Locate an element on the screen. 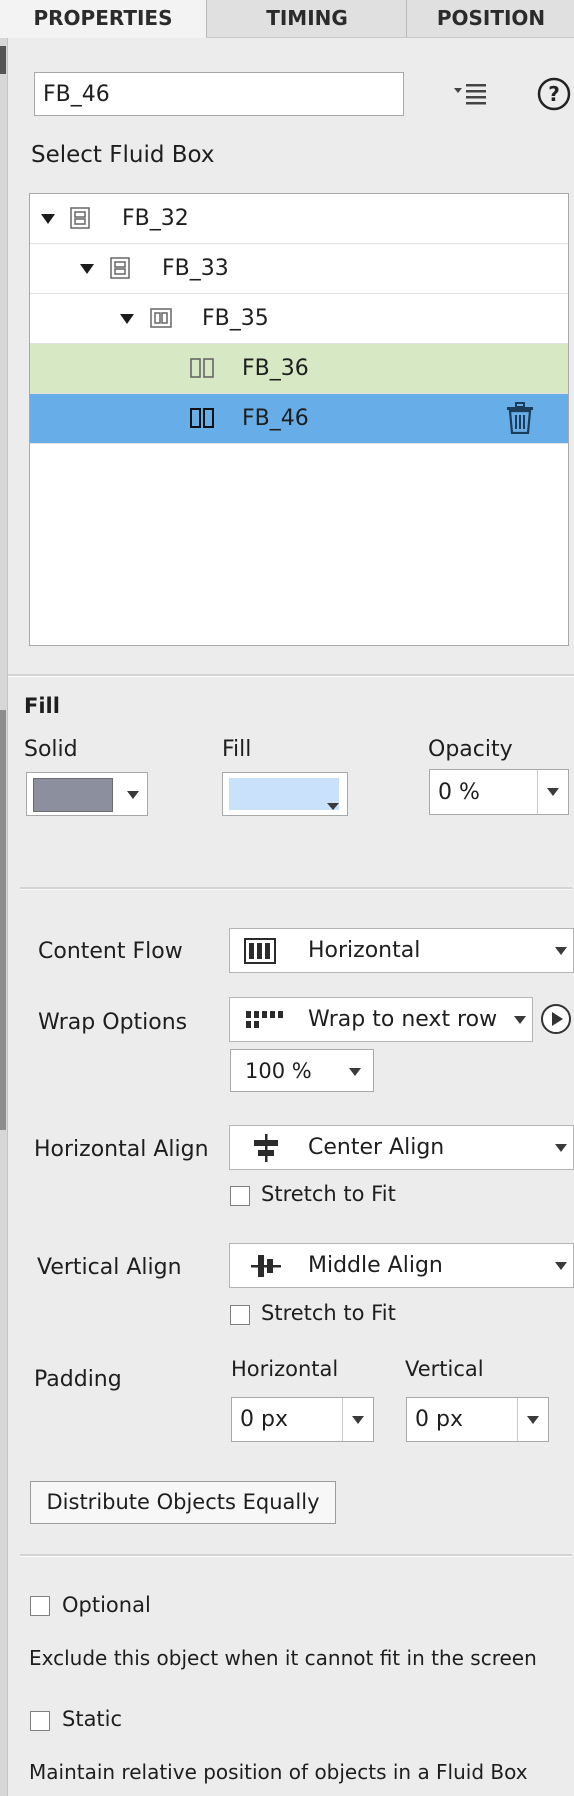 This screenshot has height=1796, width=574. padding-vertical-value: 0 px is located at coordinates (439, 1419).